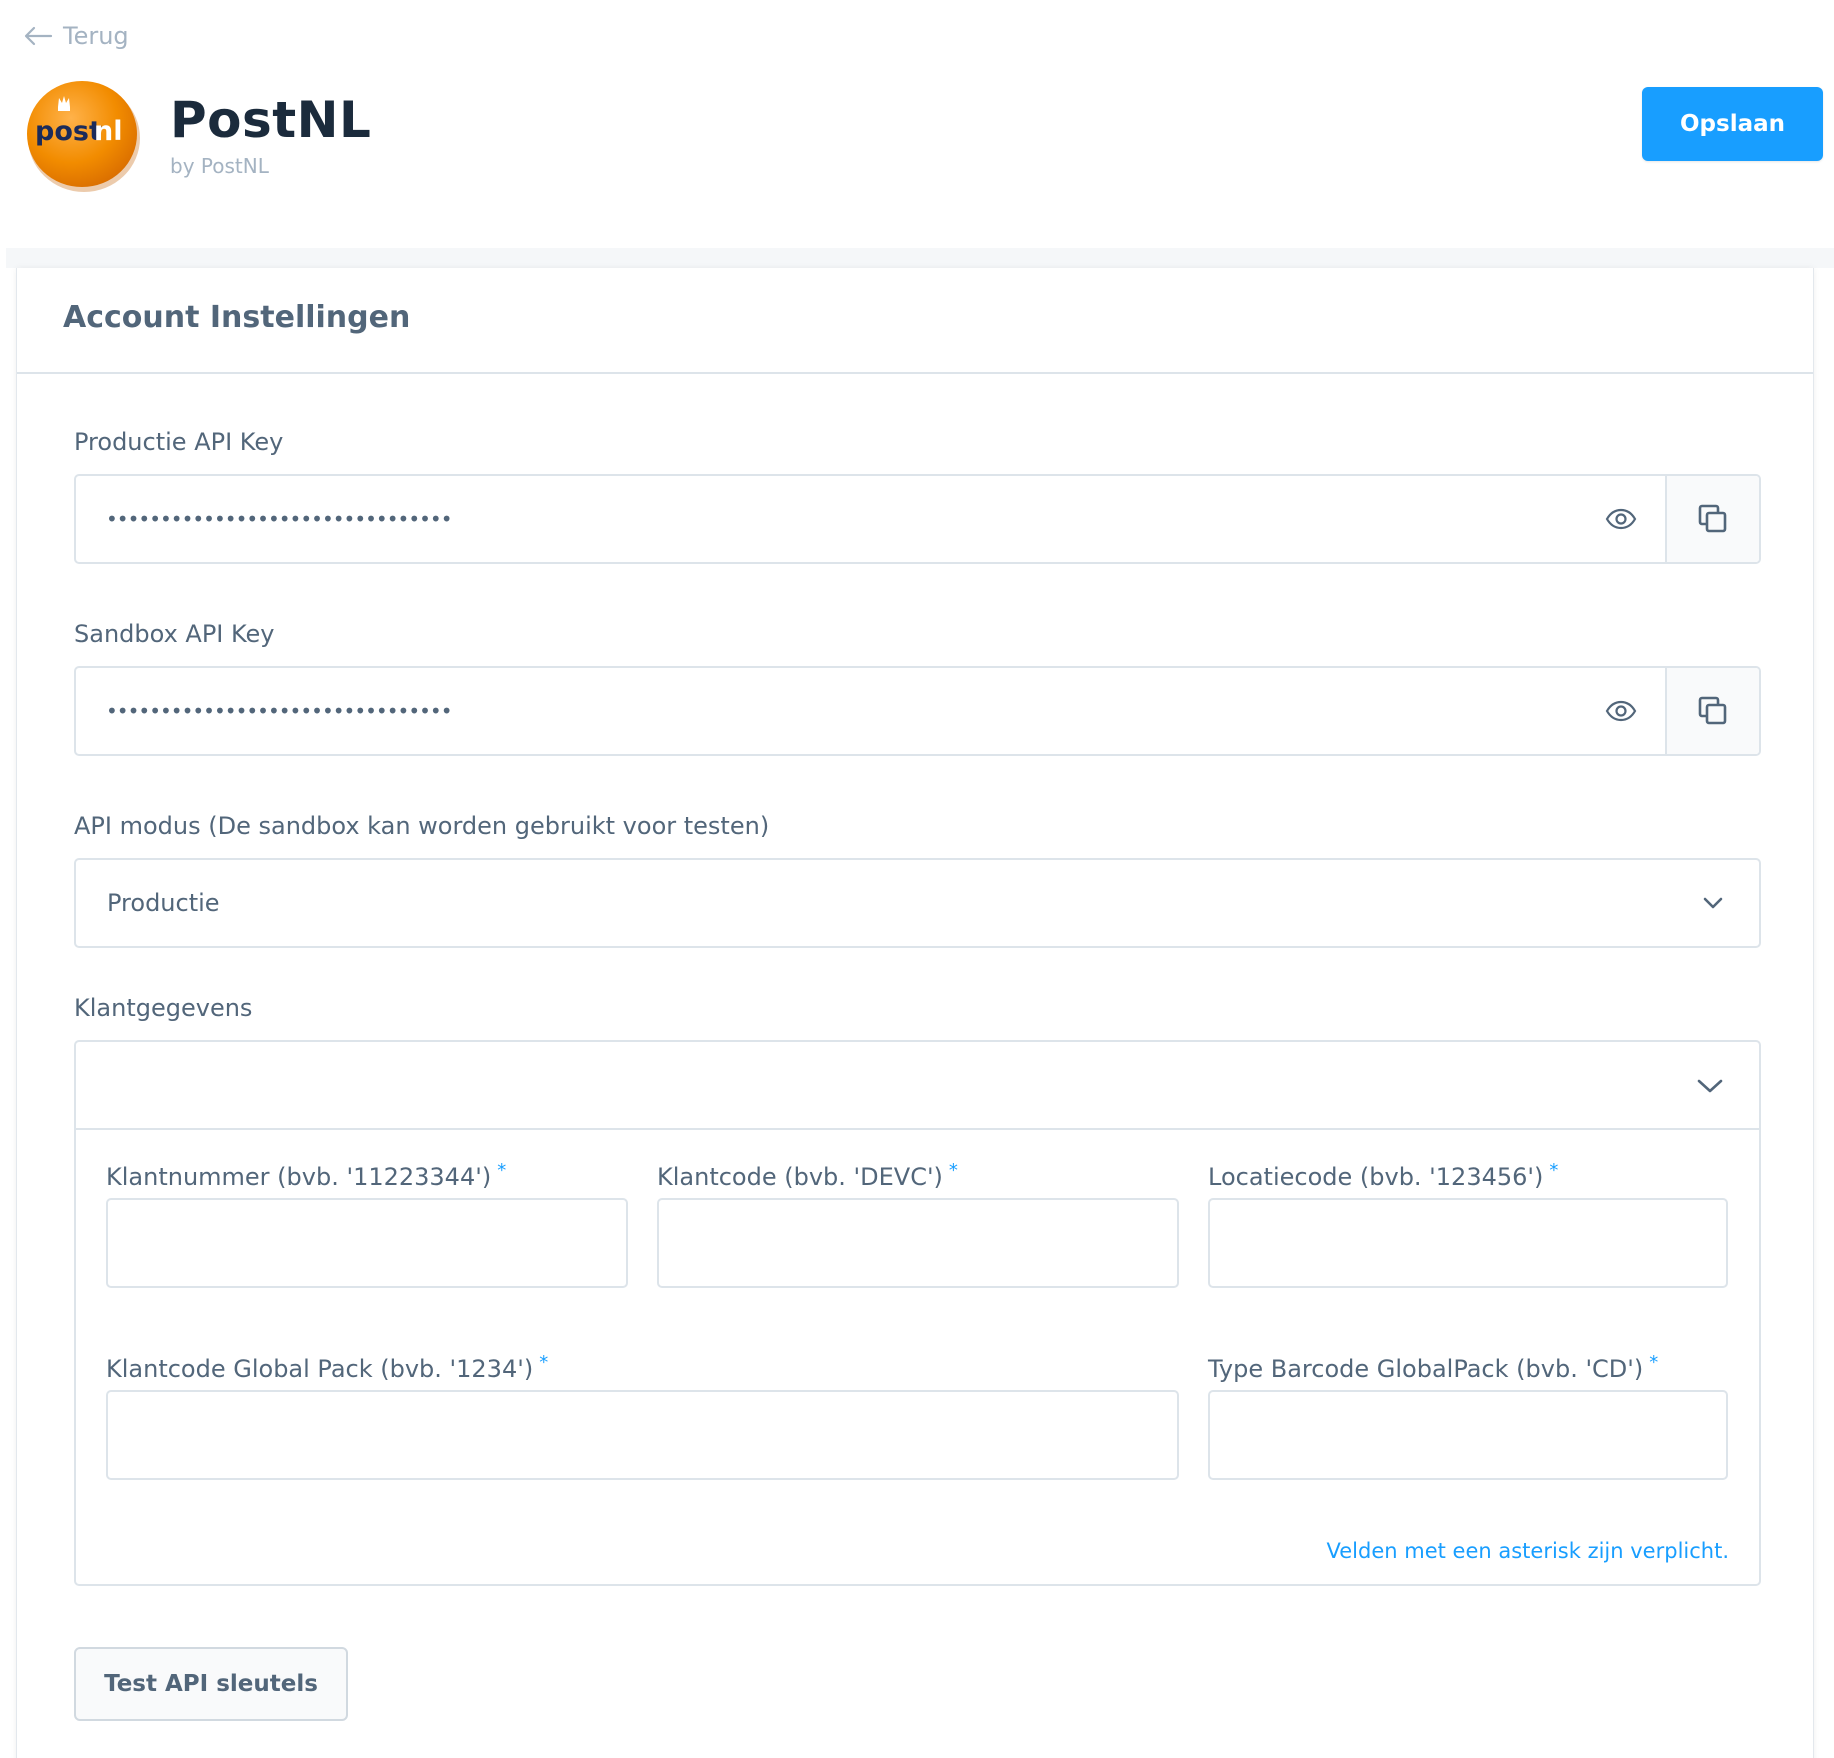 This screenshot has width=1834, height=1758. What do you see at coordinates (1468, 1243) in the screenshot?
I see `location-code-input` at bounding box center [1468, 1243].